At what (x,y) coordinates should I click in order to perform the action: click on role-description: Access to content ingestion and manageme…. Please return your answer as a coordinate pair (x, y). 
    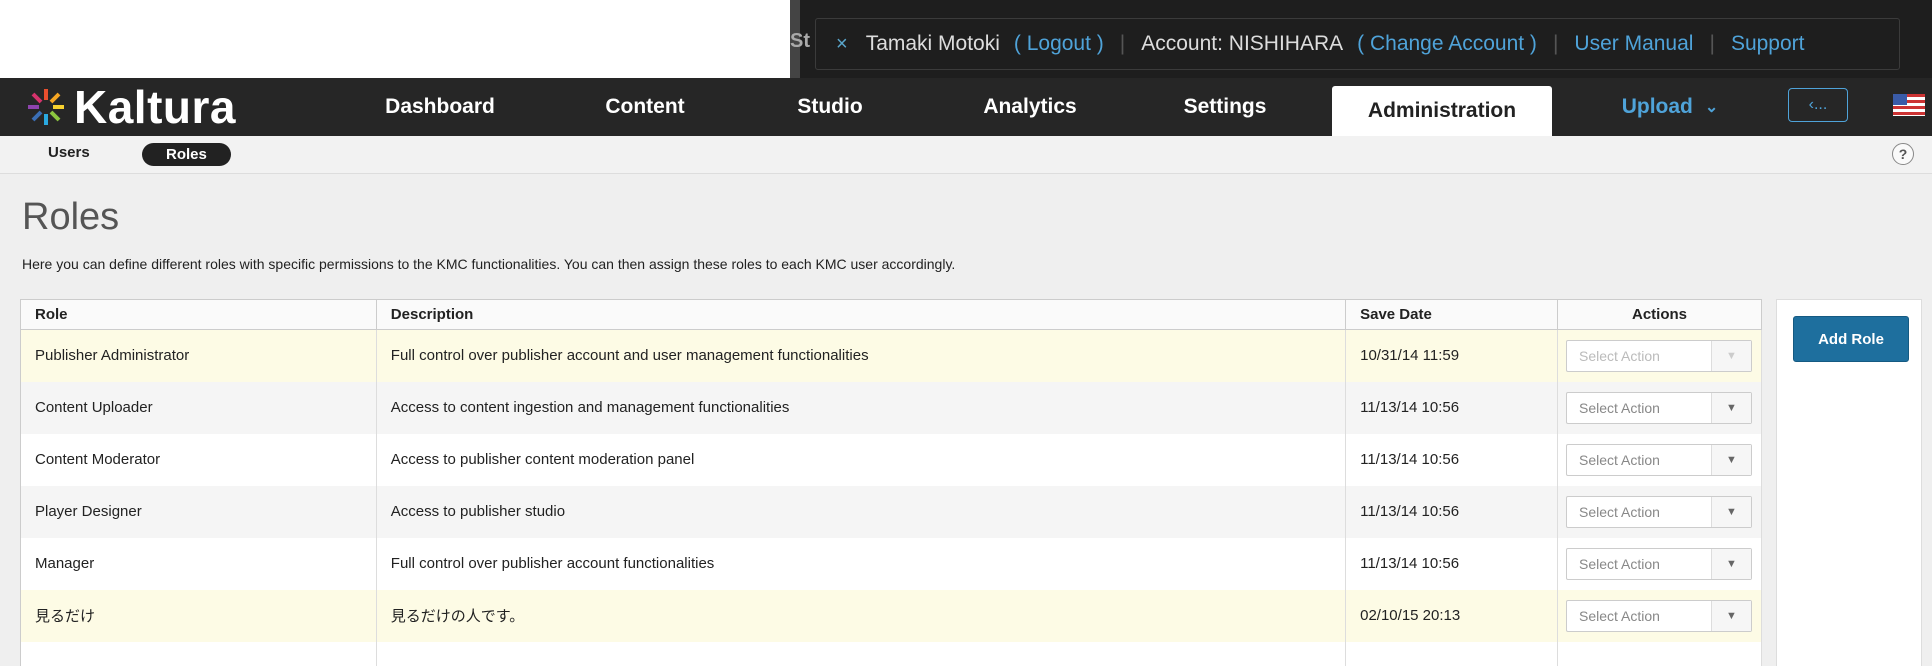
    Looking at the image, I should click on (861, 407).